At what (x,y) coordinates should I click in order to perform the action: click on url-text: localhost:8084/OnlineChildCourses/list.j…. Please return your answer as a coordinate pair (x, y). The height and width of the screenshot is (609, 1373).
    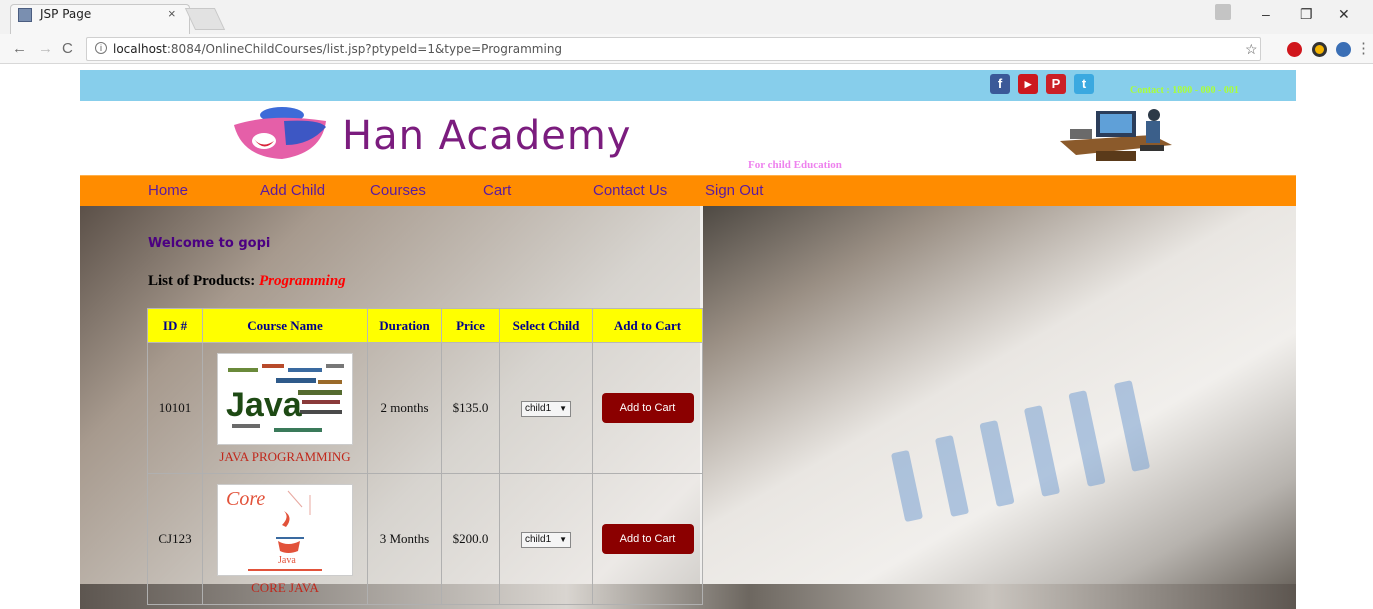
    Looking at the image, I should click on (337, 49).